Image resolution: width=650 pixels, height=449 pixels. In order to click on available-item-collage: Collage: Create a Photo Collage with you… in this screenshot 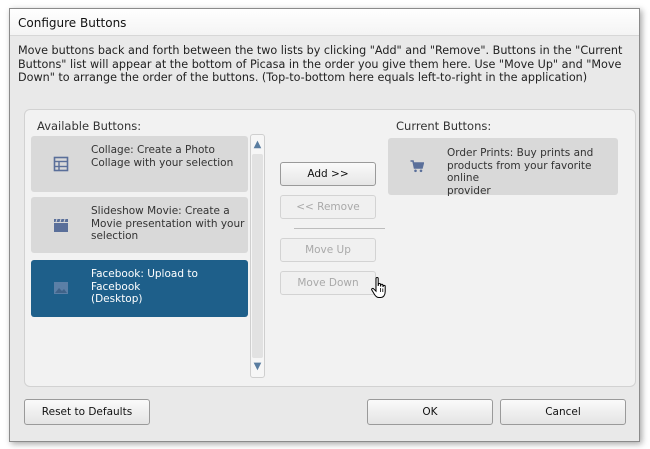, I will do `click(139, 164)`.